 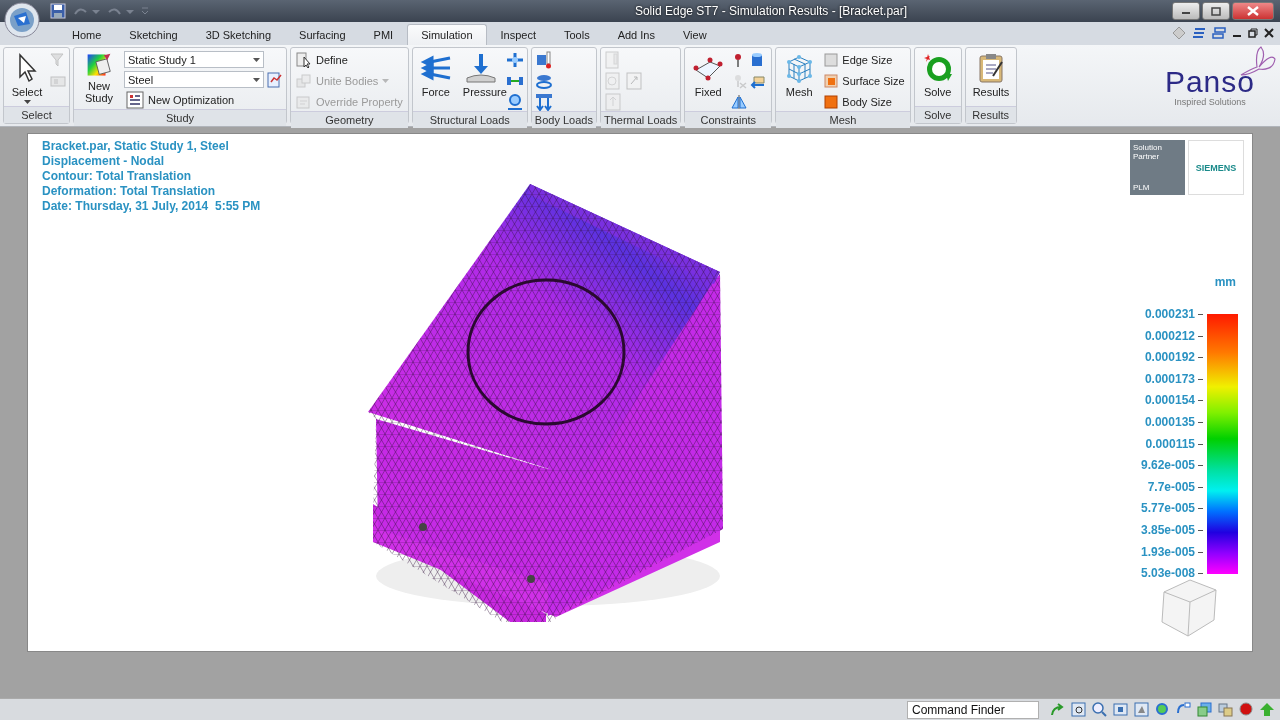 What do you see at coordinates (1147, 156) in the screenshot?
I see `badge-text: Partner` at bounding box center [1147, 156].